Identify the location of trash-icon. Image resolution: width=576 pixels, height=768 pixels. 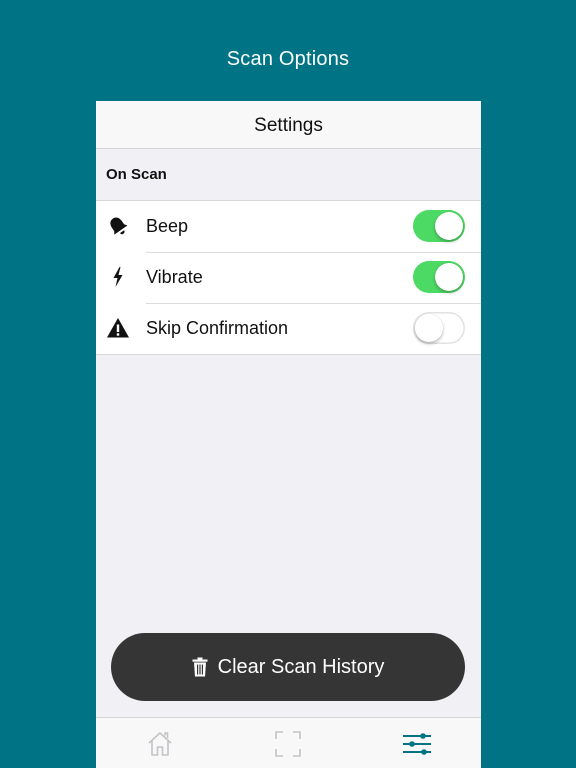
(200, 667).